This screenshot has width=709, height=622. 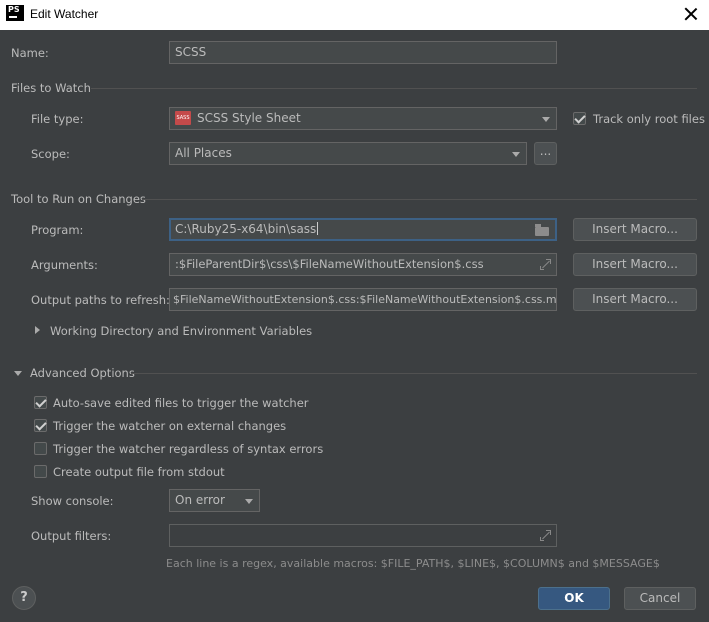 What do you see at coordinates (649, 119) in the screenshot?
I see `track-root-label: Track only root files` at bounding box center [649, 119].